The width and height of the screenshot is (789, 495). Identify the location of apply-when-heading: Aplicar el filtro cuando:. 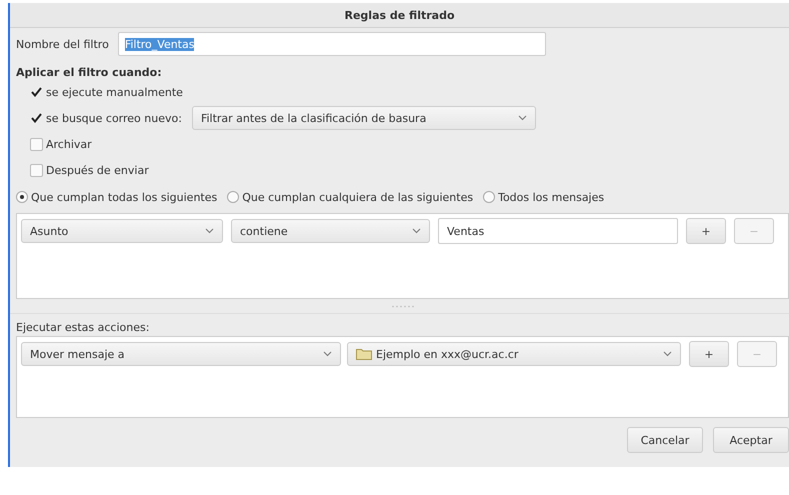
(89, 72).